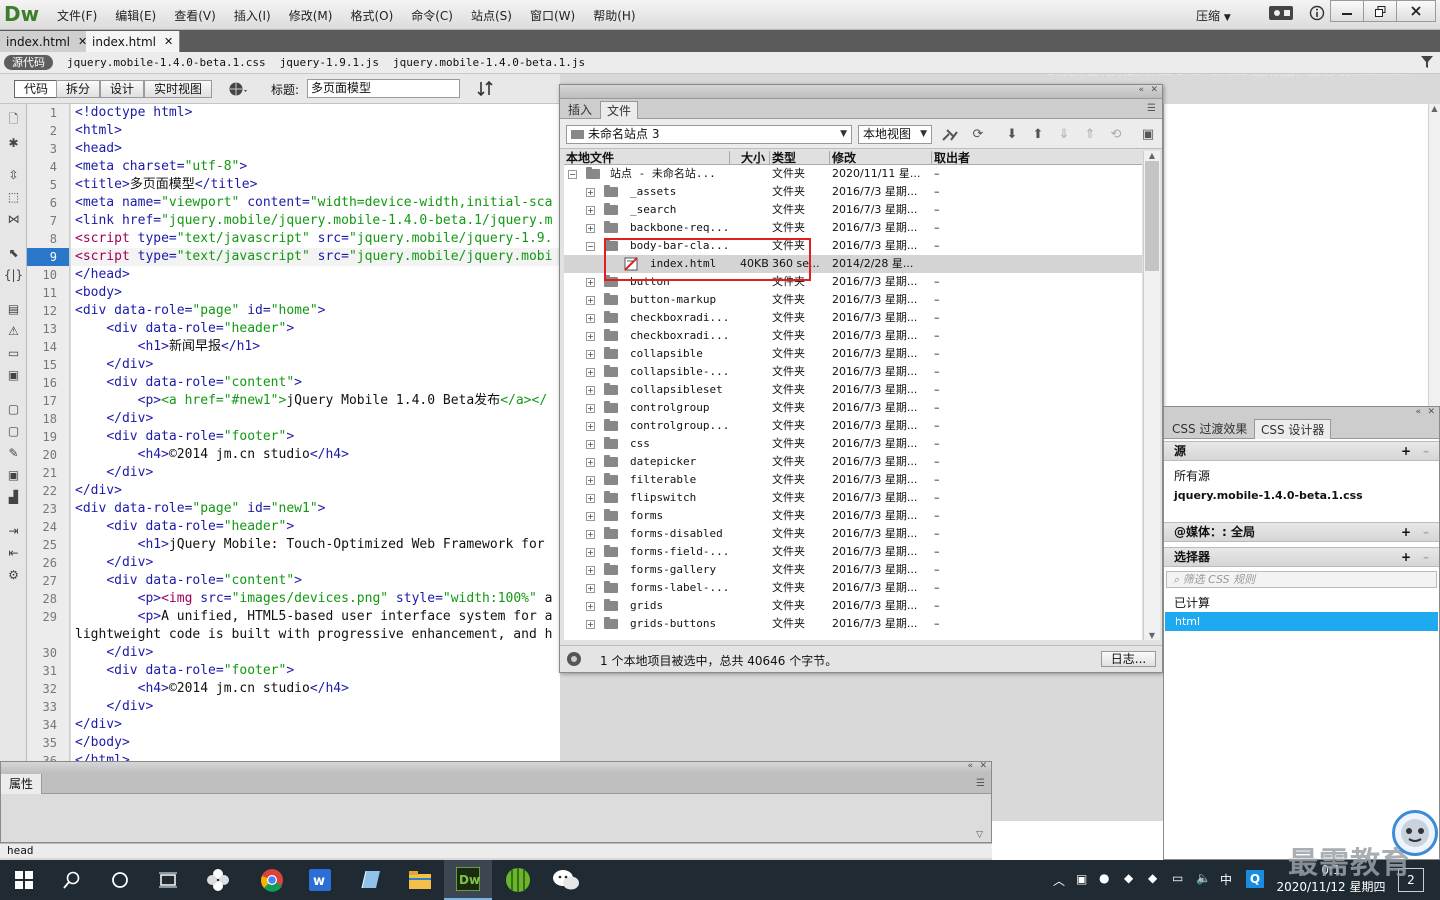  Describe the element at coordinates (1406, 532) in the screenshot. I see `add-media-icon: +` at that location.